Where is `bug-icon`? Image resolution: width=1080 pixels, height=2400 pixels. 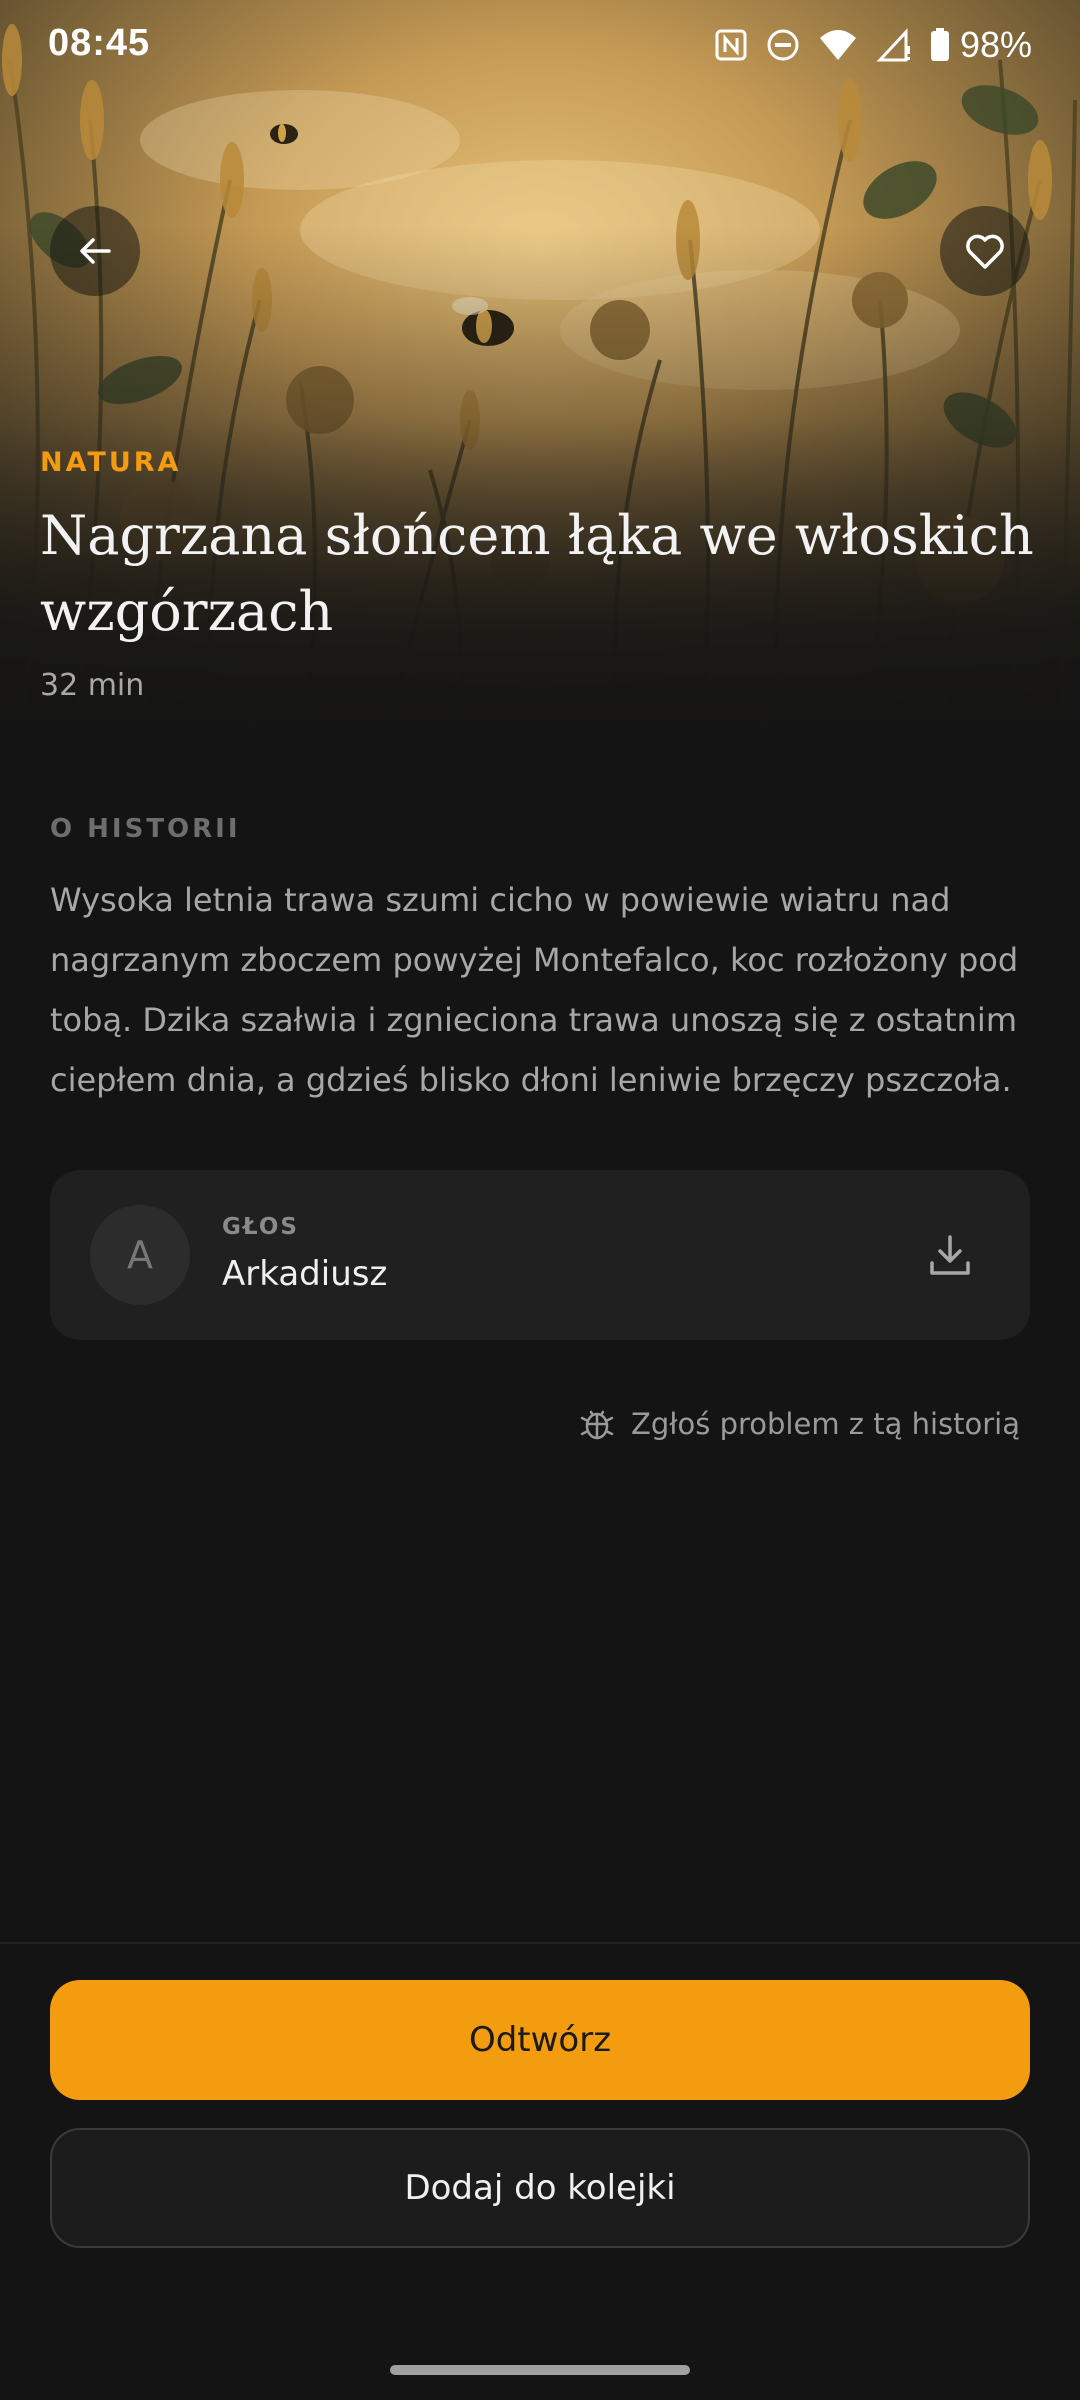
bug-icon is located at coordinates (597, 1425).